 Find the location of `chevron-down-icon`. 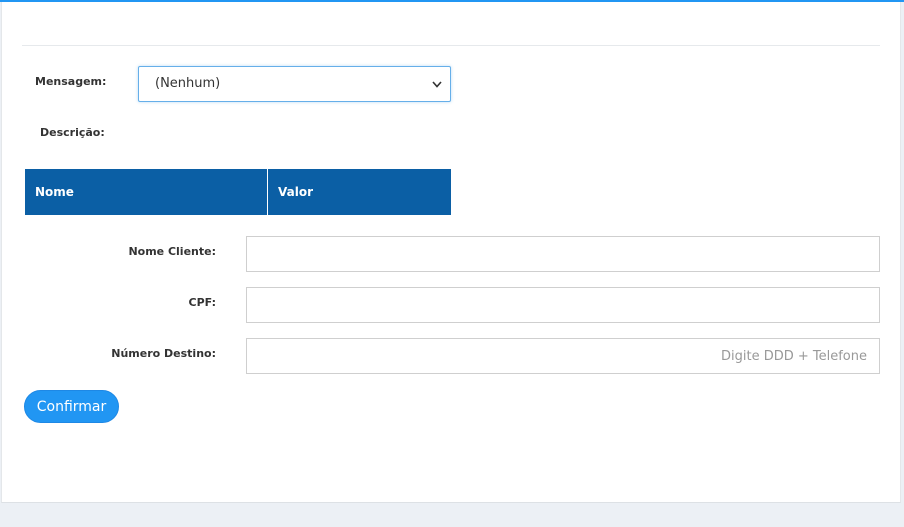

chevron-down-icon is located at coordinates (437, 84).